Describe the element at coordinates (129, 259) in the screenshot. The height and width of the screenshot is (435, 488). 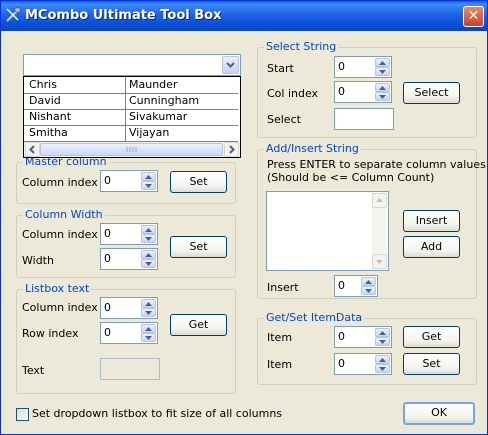
I see `column-width-width-spinner: 0` at that location.